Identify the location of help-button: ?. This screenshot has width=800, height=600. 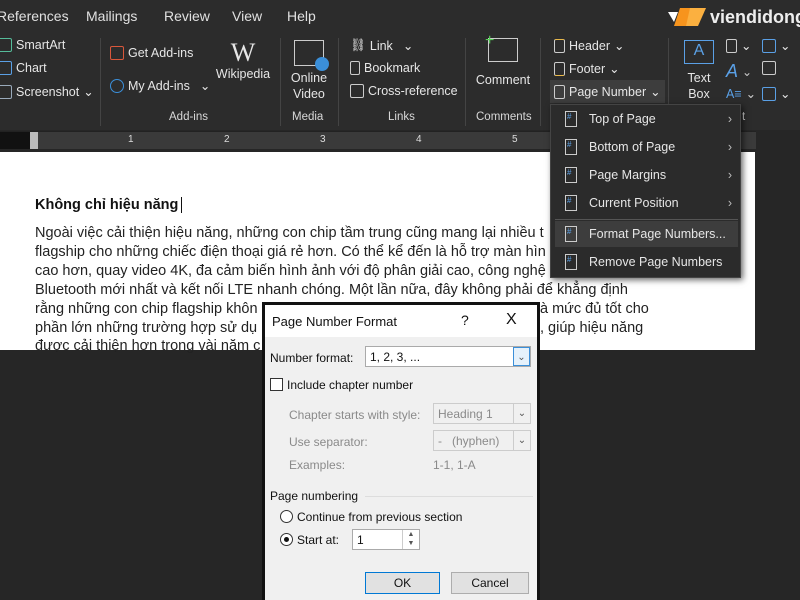
(465, 320).